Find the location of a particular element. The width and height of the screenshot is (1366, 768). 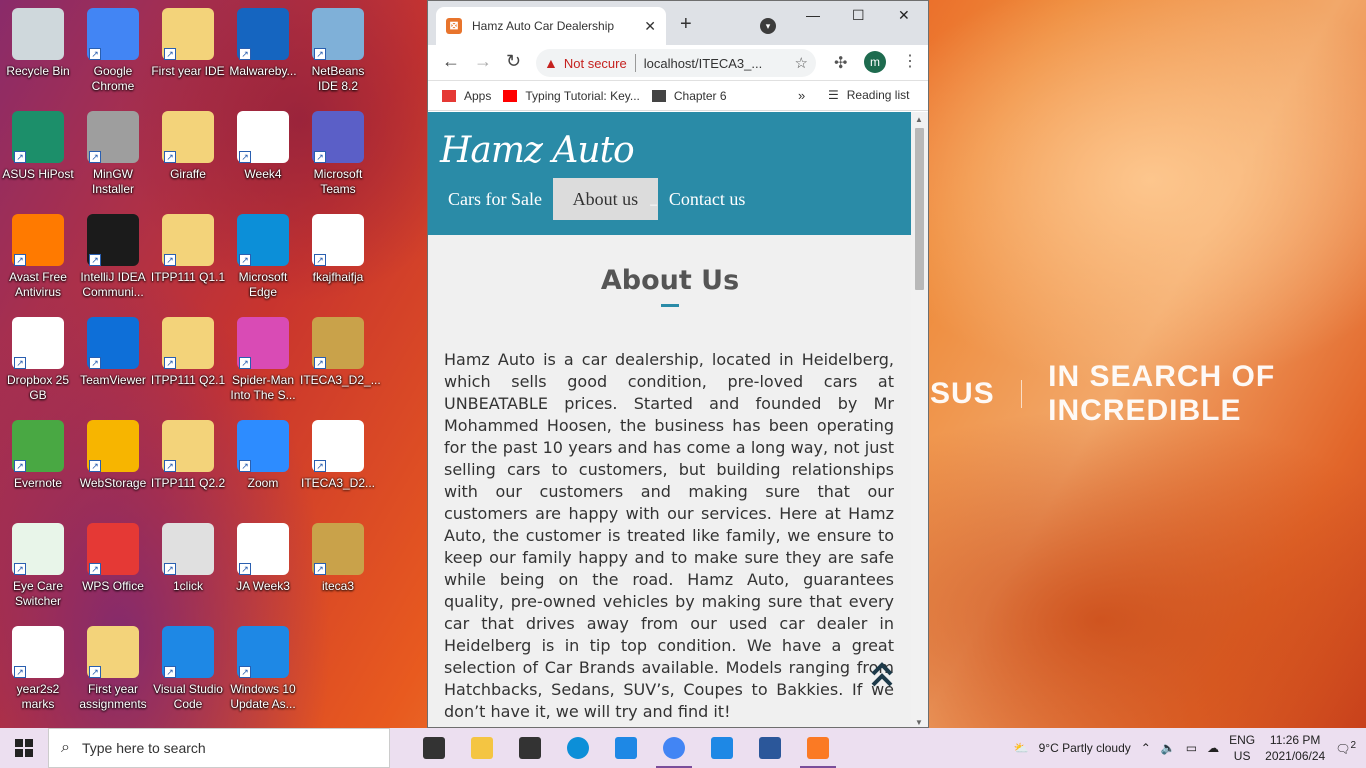

xampp-icon is located at coordinates (818, 748).